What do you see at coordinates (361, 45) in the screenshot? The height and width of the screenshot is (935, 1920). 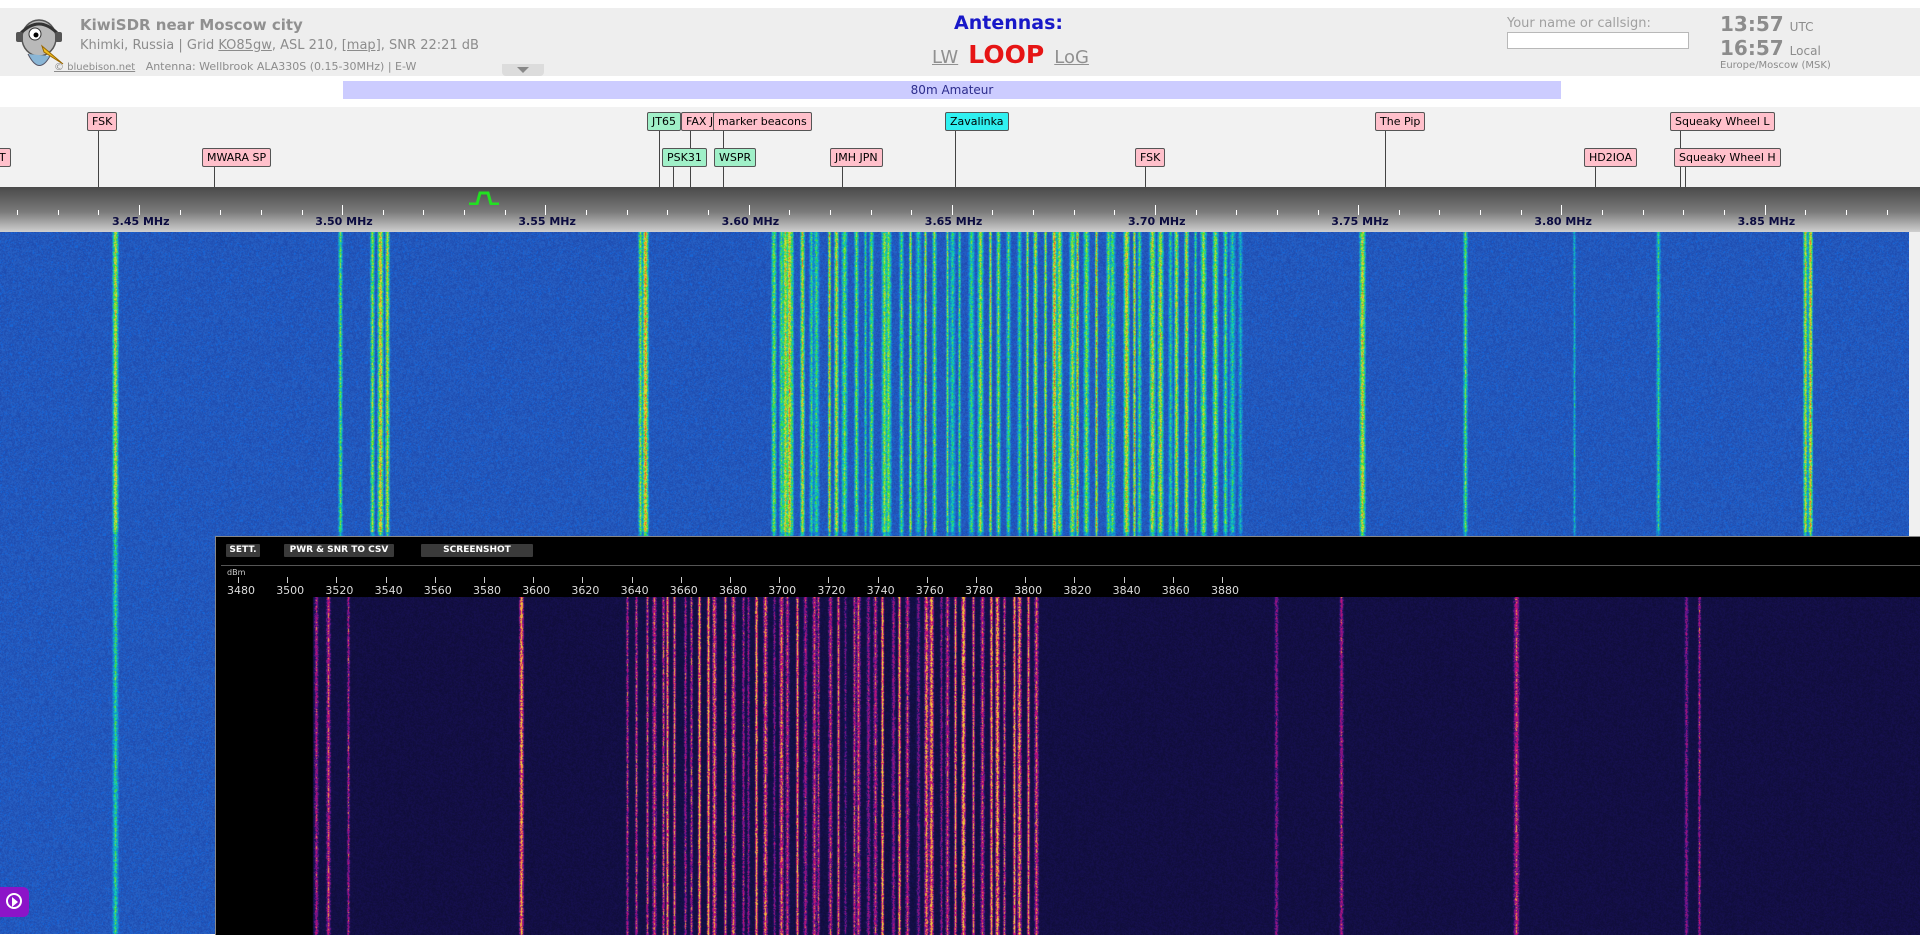 I see `map-link: [map]` at bounding box center [361, 45].